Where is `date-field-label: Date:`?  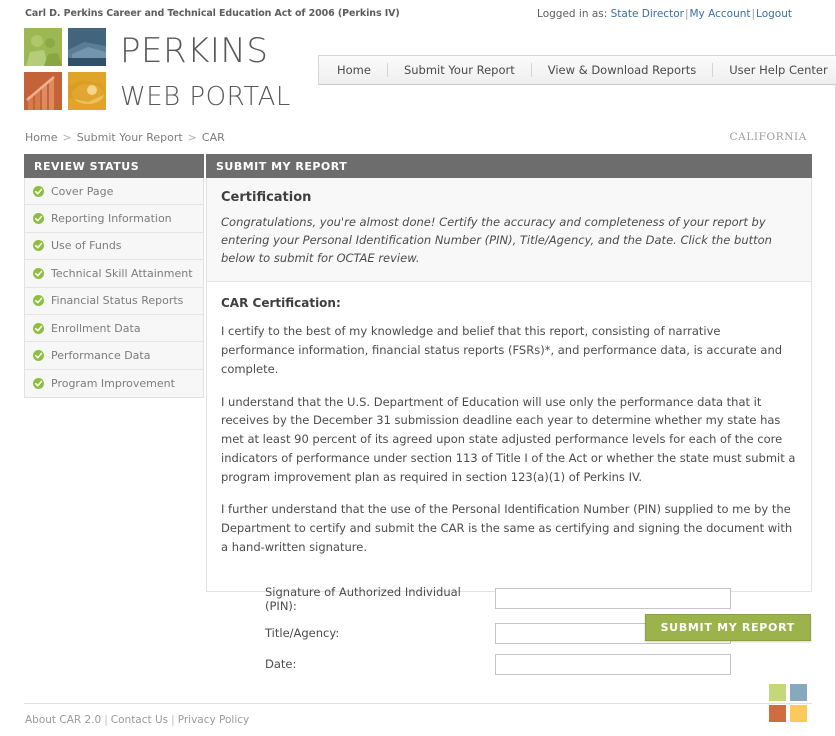
date-field-label: Date: is located at coordinates (281, 664).